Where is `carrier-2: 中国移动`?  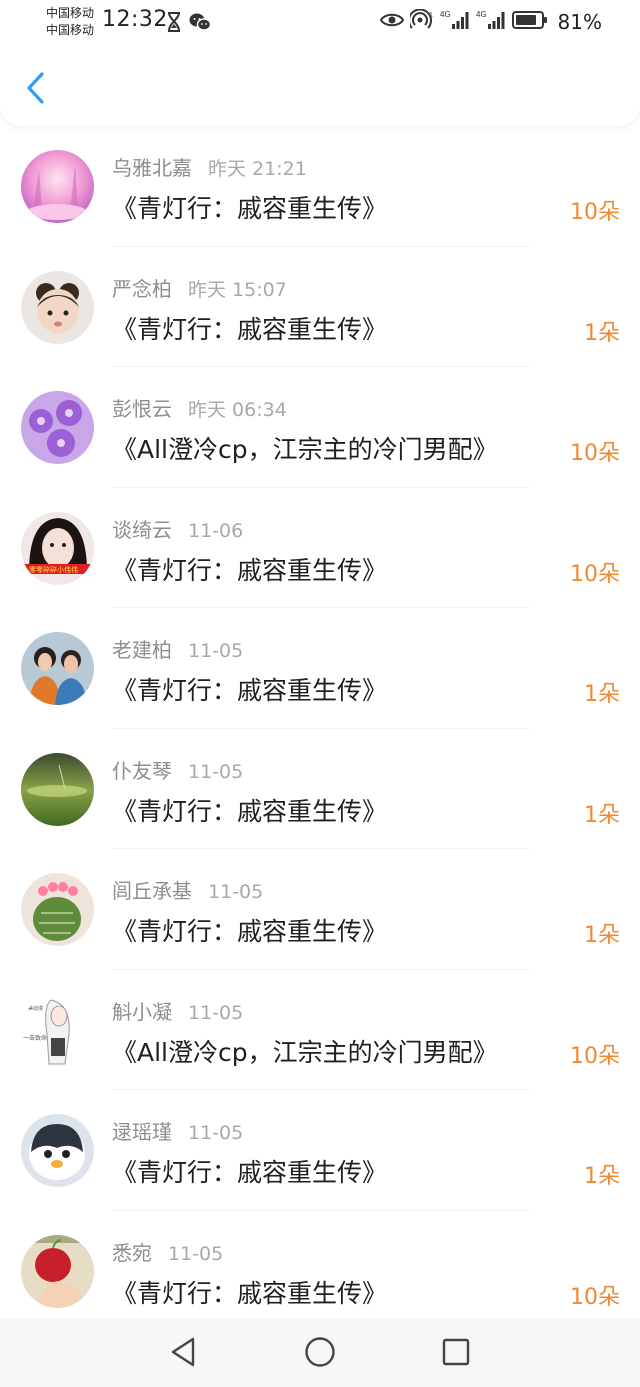
carrier-2: 中国移动 is located at coordinates (70, 30).